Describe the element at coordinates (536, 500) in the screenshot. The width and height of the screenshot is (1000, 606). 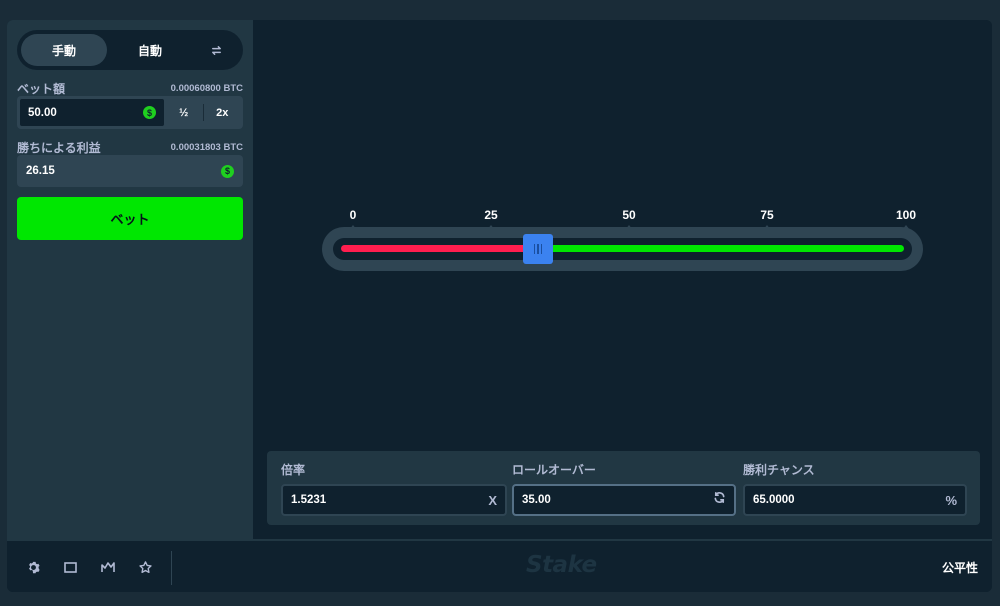
I see `roll-over-value: 35.00` at that location.